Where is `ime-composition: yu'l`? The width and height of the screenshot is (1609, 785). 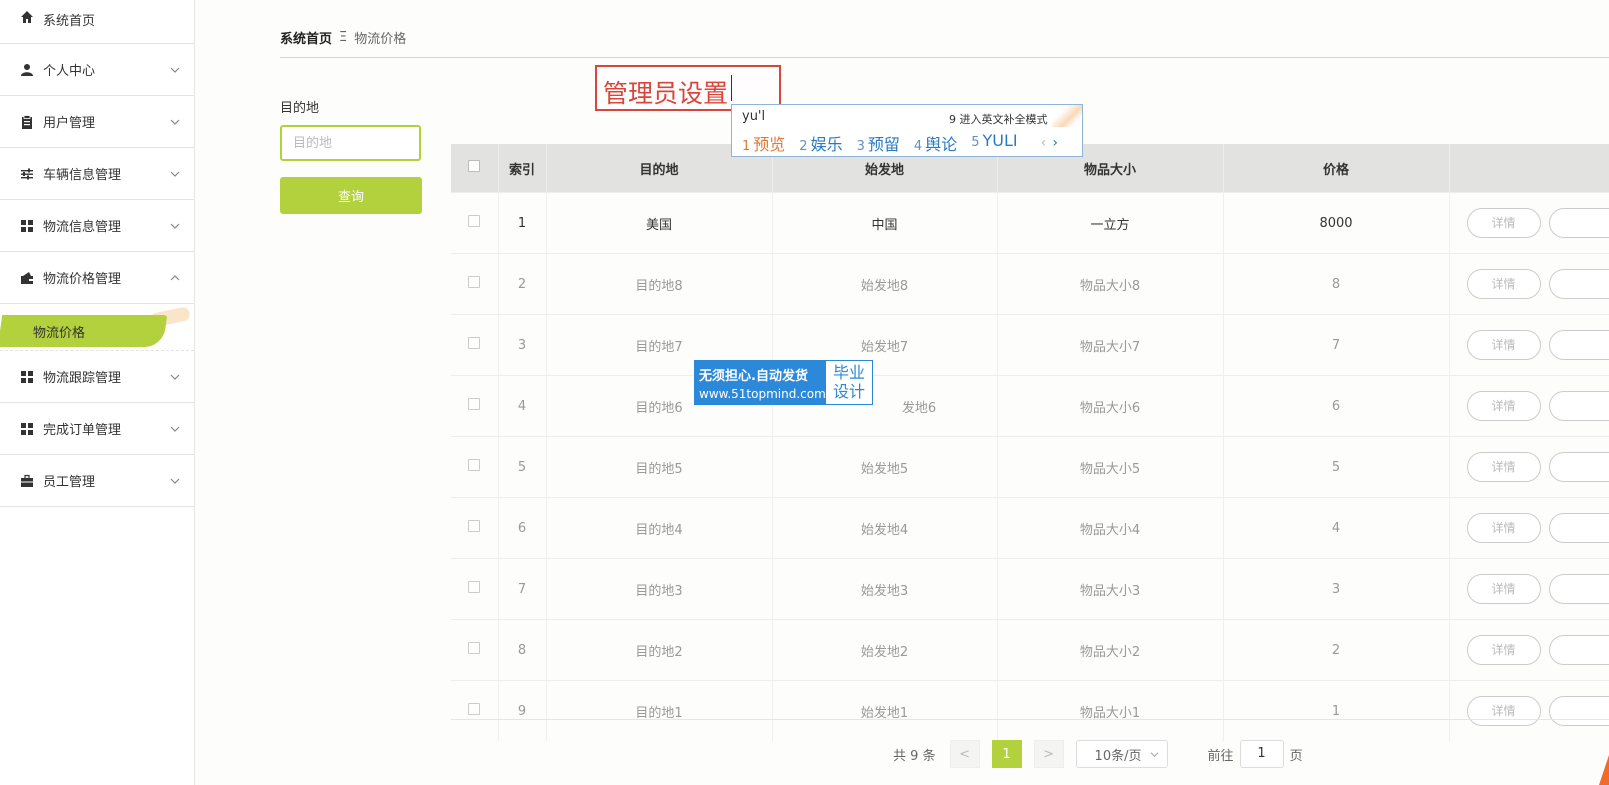
ime-composition: yu'l is located at coordinates (754, 116).